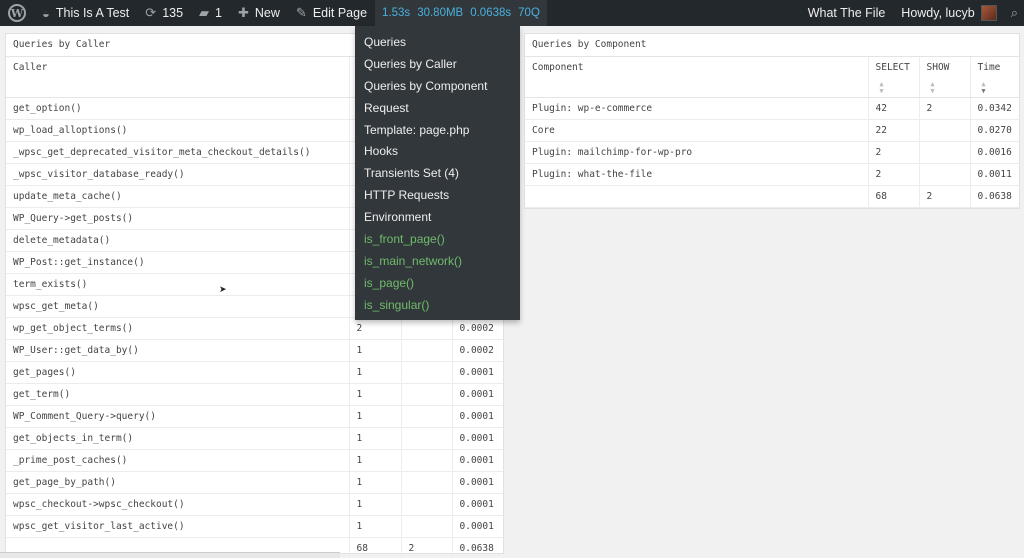 This screenshot has height=558, width=1024. Describe the element at coordinates (177, 438) in the screenshot. I see `caller-cell: get_objects_in_term()` at that location.